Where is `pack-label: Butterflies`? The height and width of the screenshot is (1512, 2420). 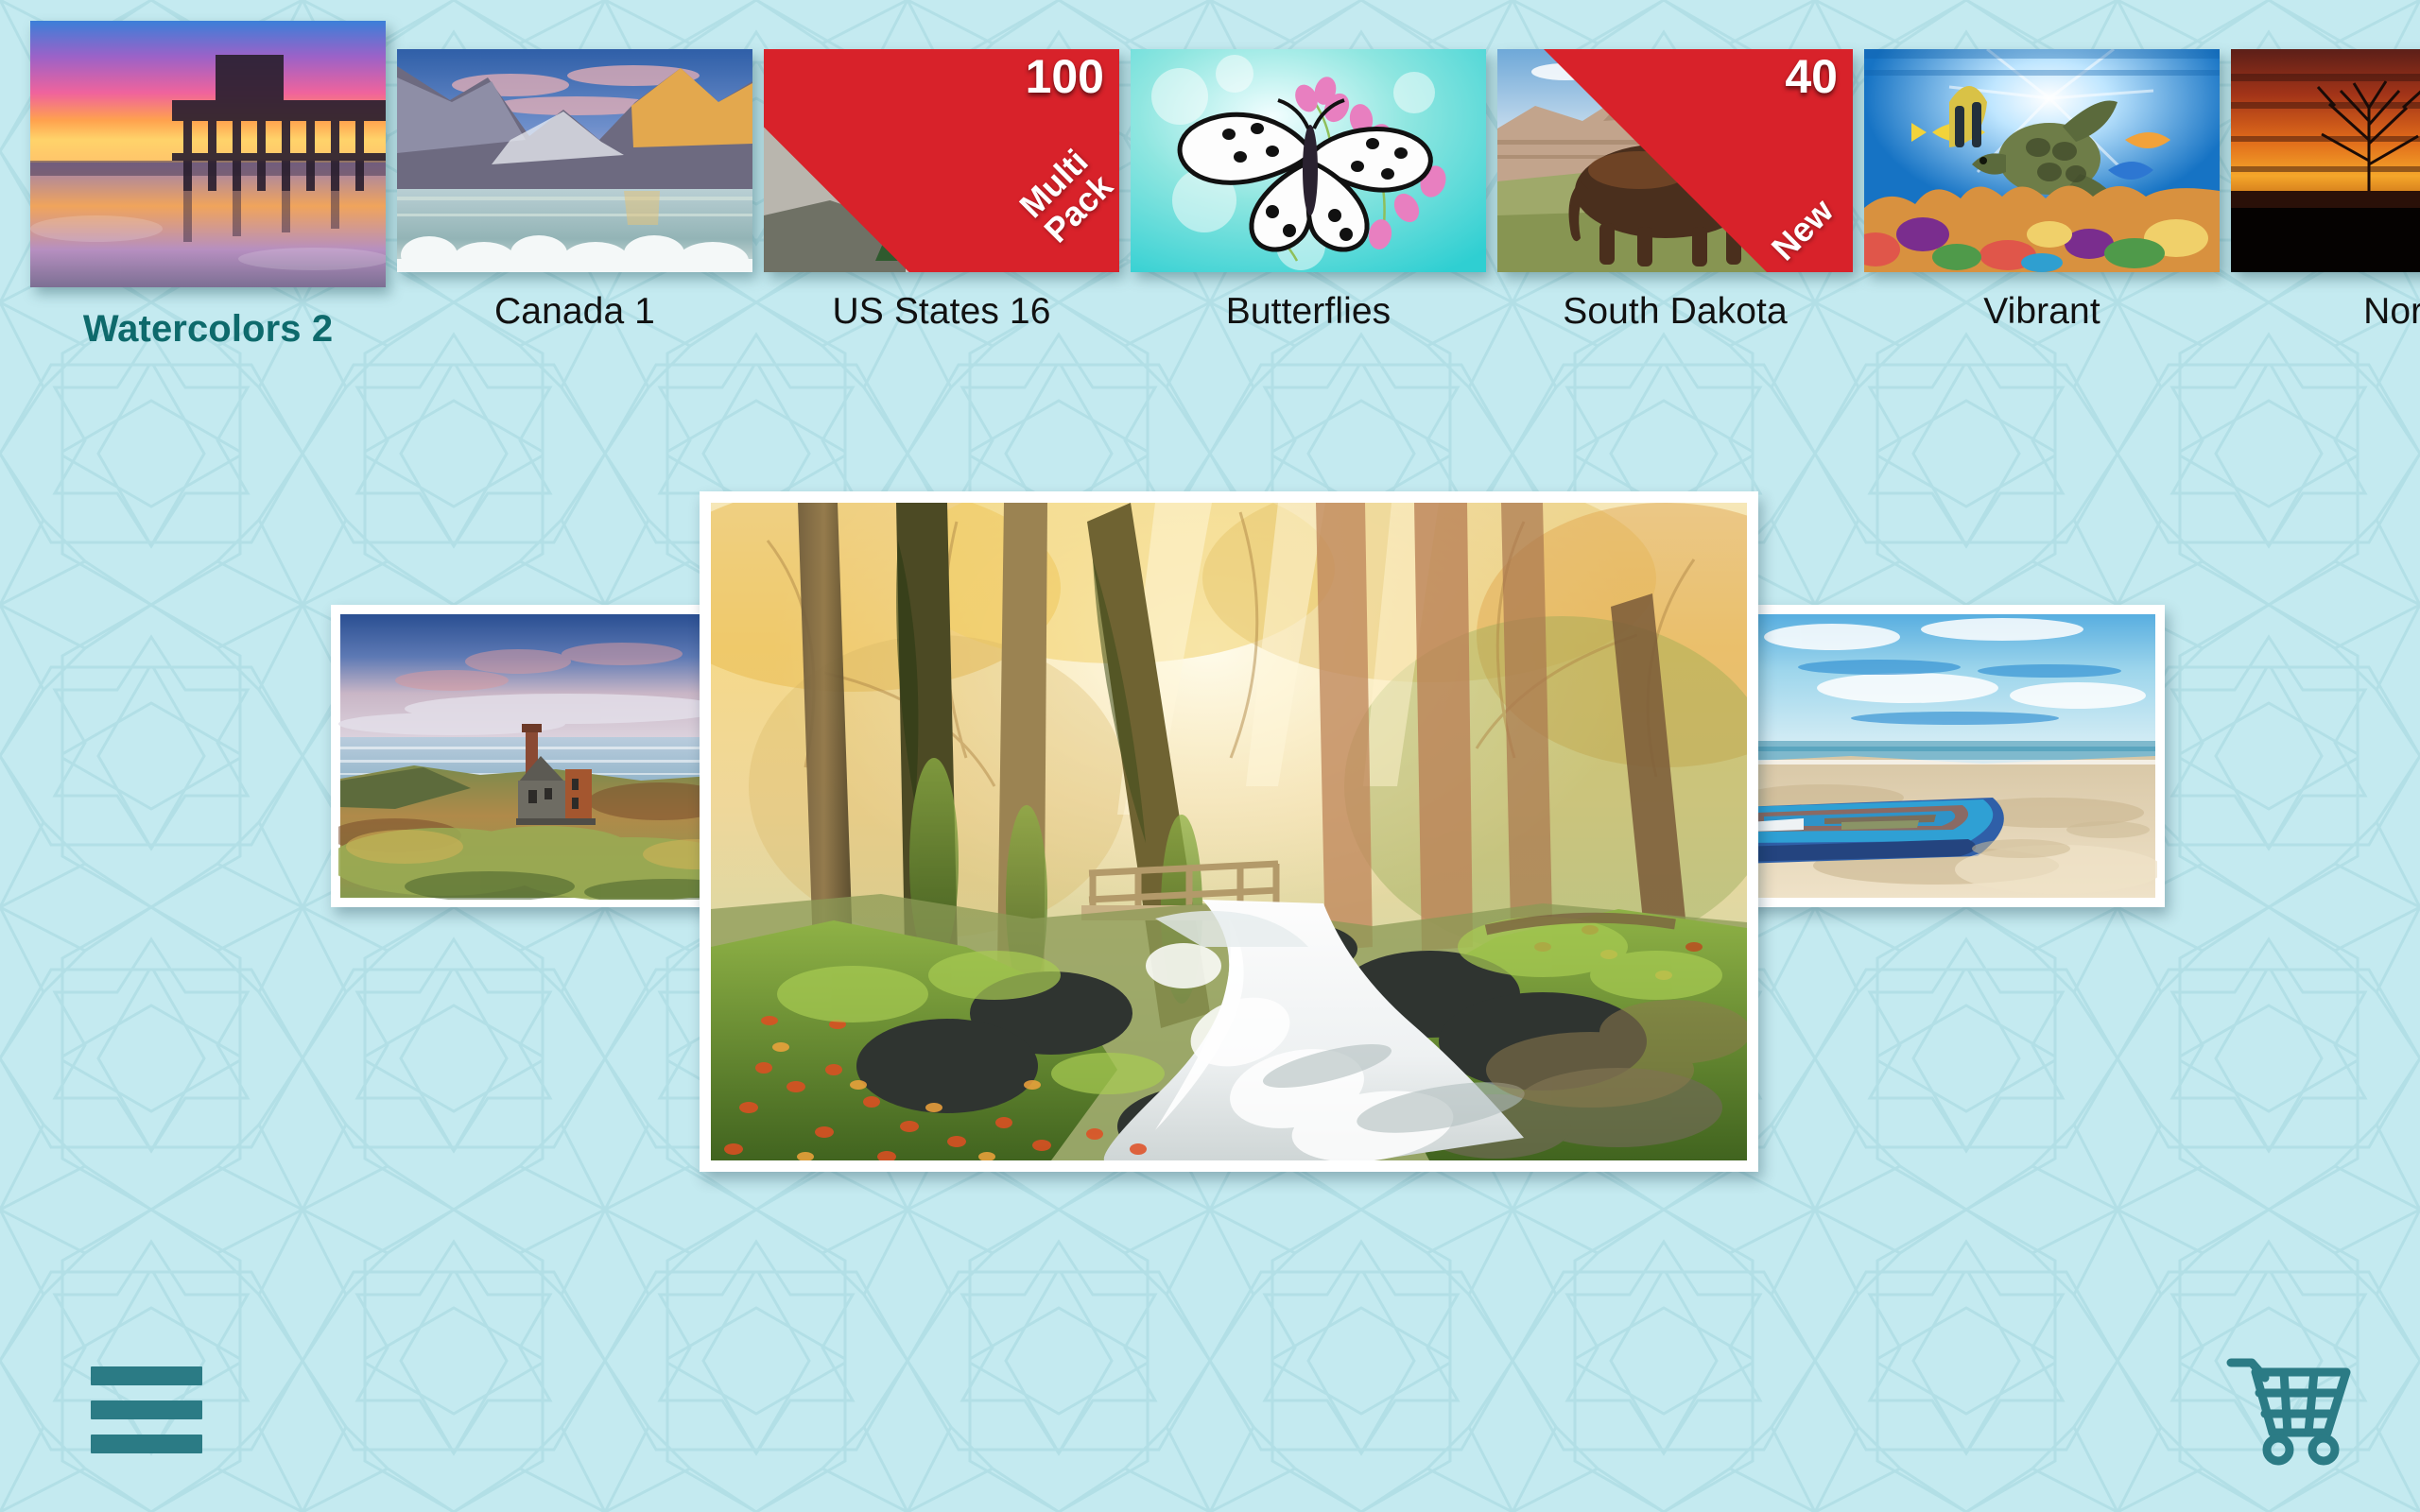
pack-label: Butterflies is located at coordinates (1309, 311).